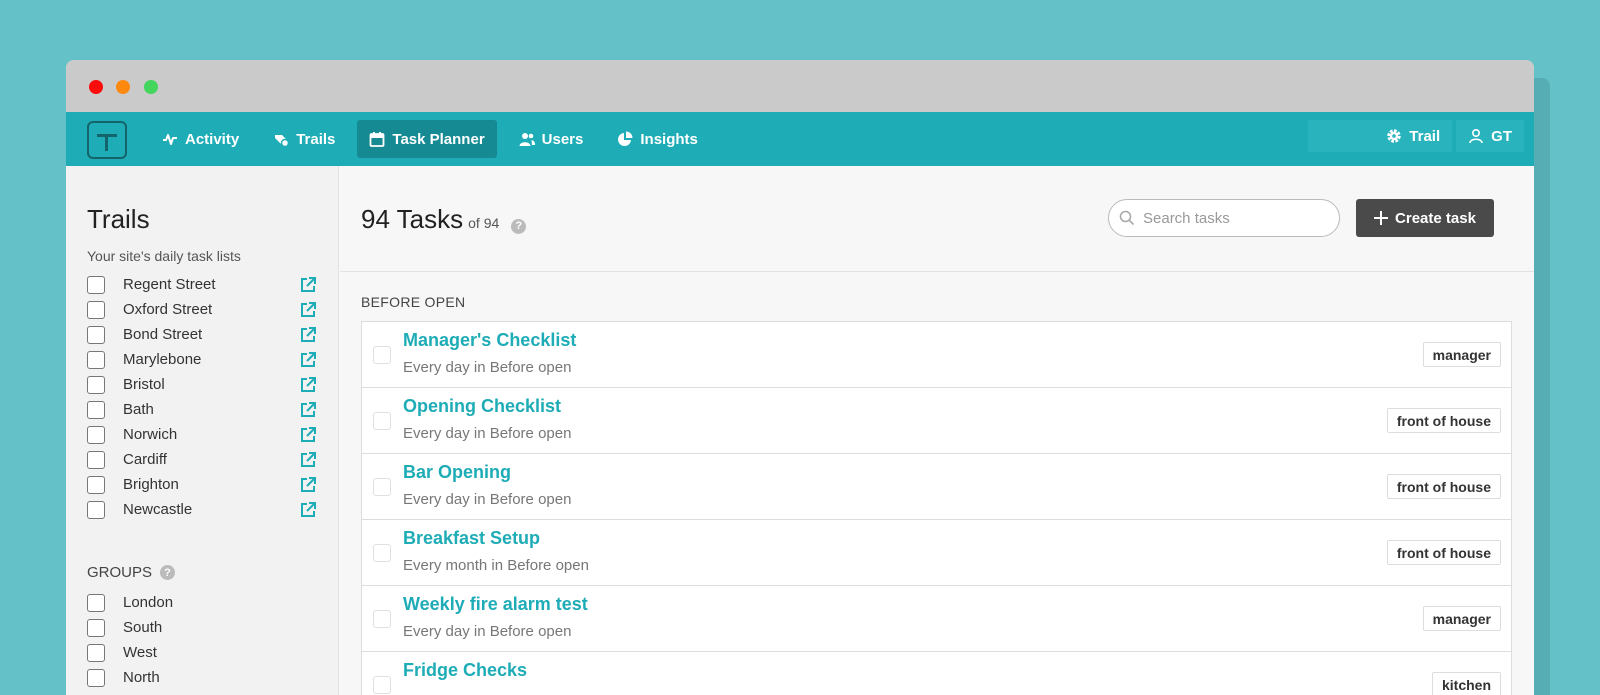 The width and height of the screenshot is (1600, 695). What do you see at coordinates (168, 309) in the screenshot?
I see `trail-label: Oxford Street` at bounding box center [168, 309].